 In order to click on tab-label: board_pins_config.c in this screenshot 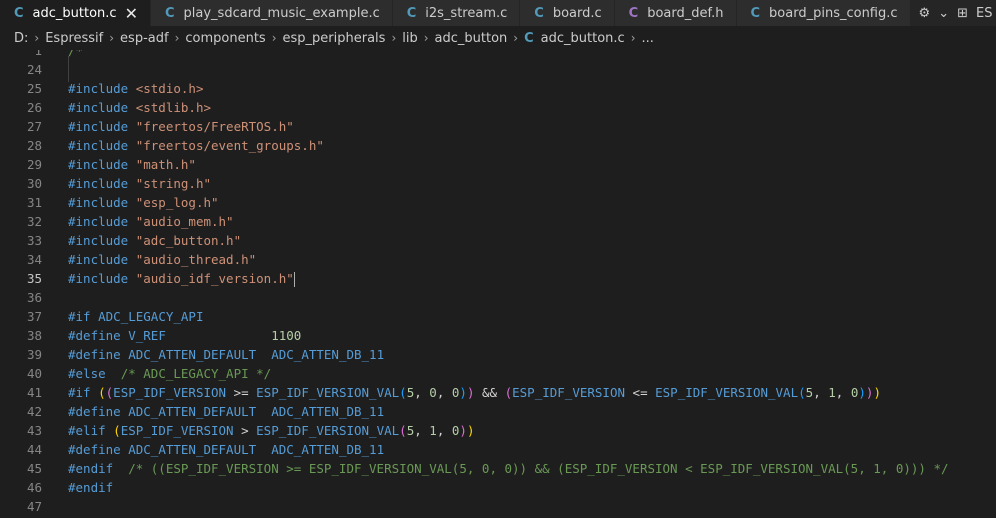, I will do `click(833, 13)`.